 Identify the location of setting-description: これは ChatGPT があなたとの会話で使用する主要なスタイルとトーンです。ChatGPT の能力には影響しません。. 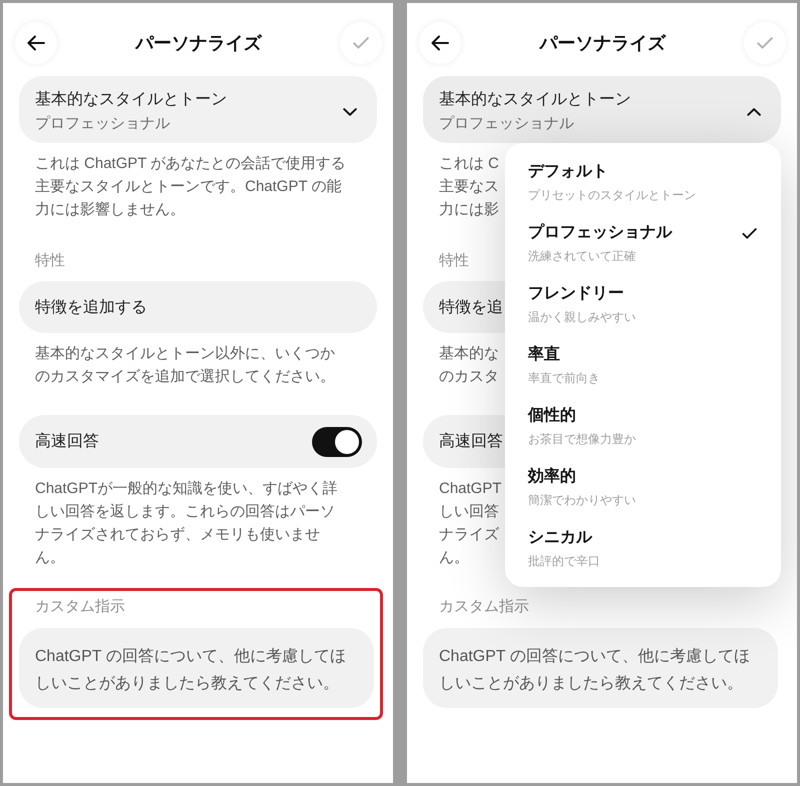
(191, 187).